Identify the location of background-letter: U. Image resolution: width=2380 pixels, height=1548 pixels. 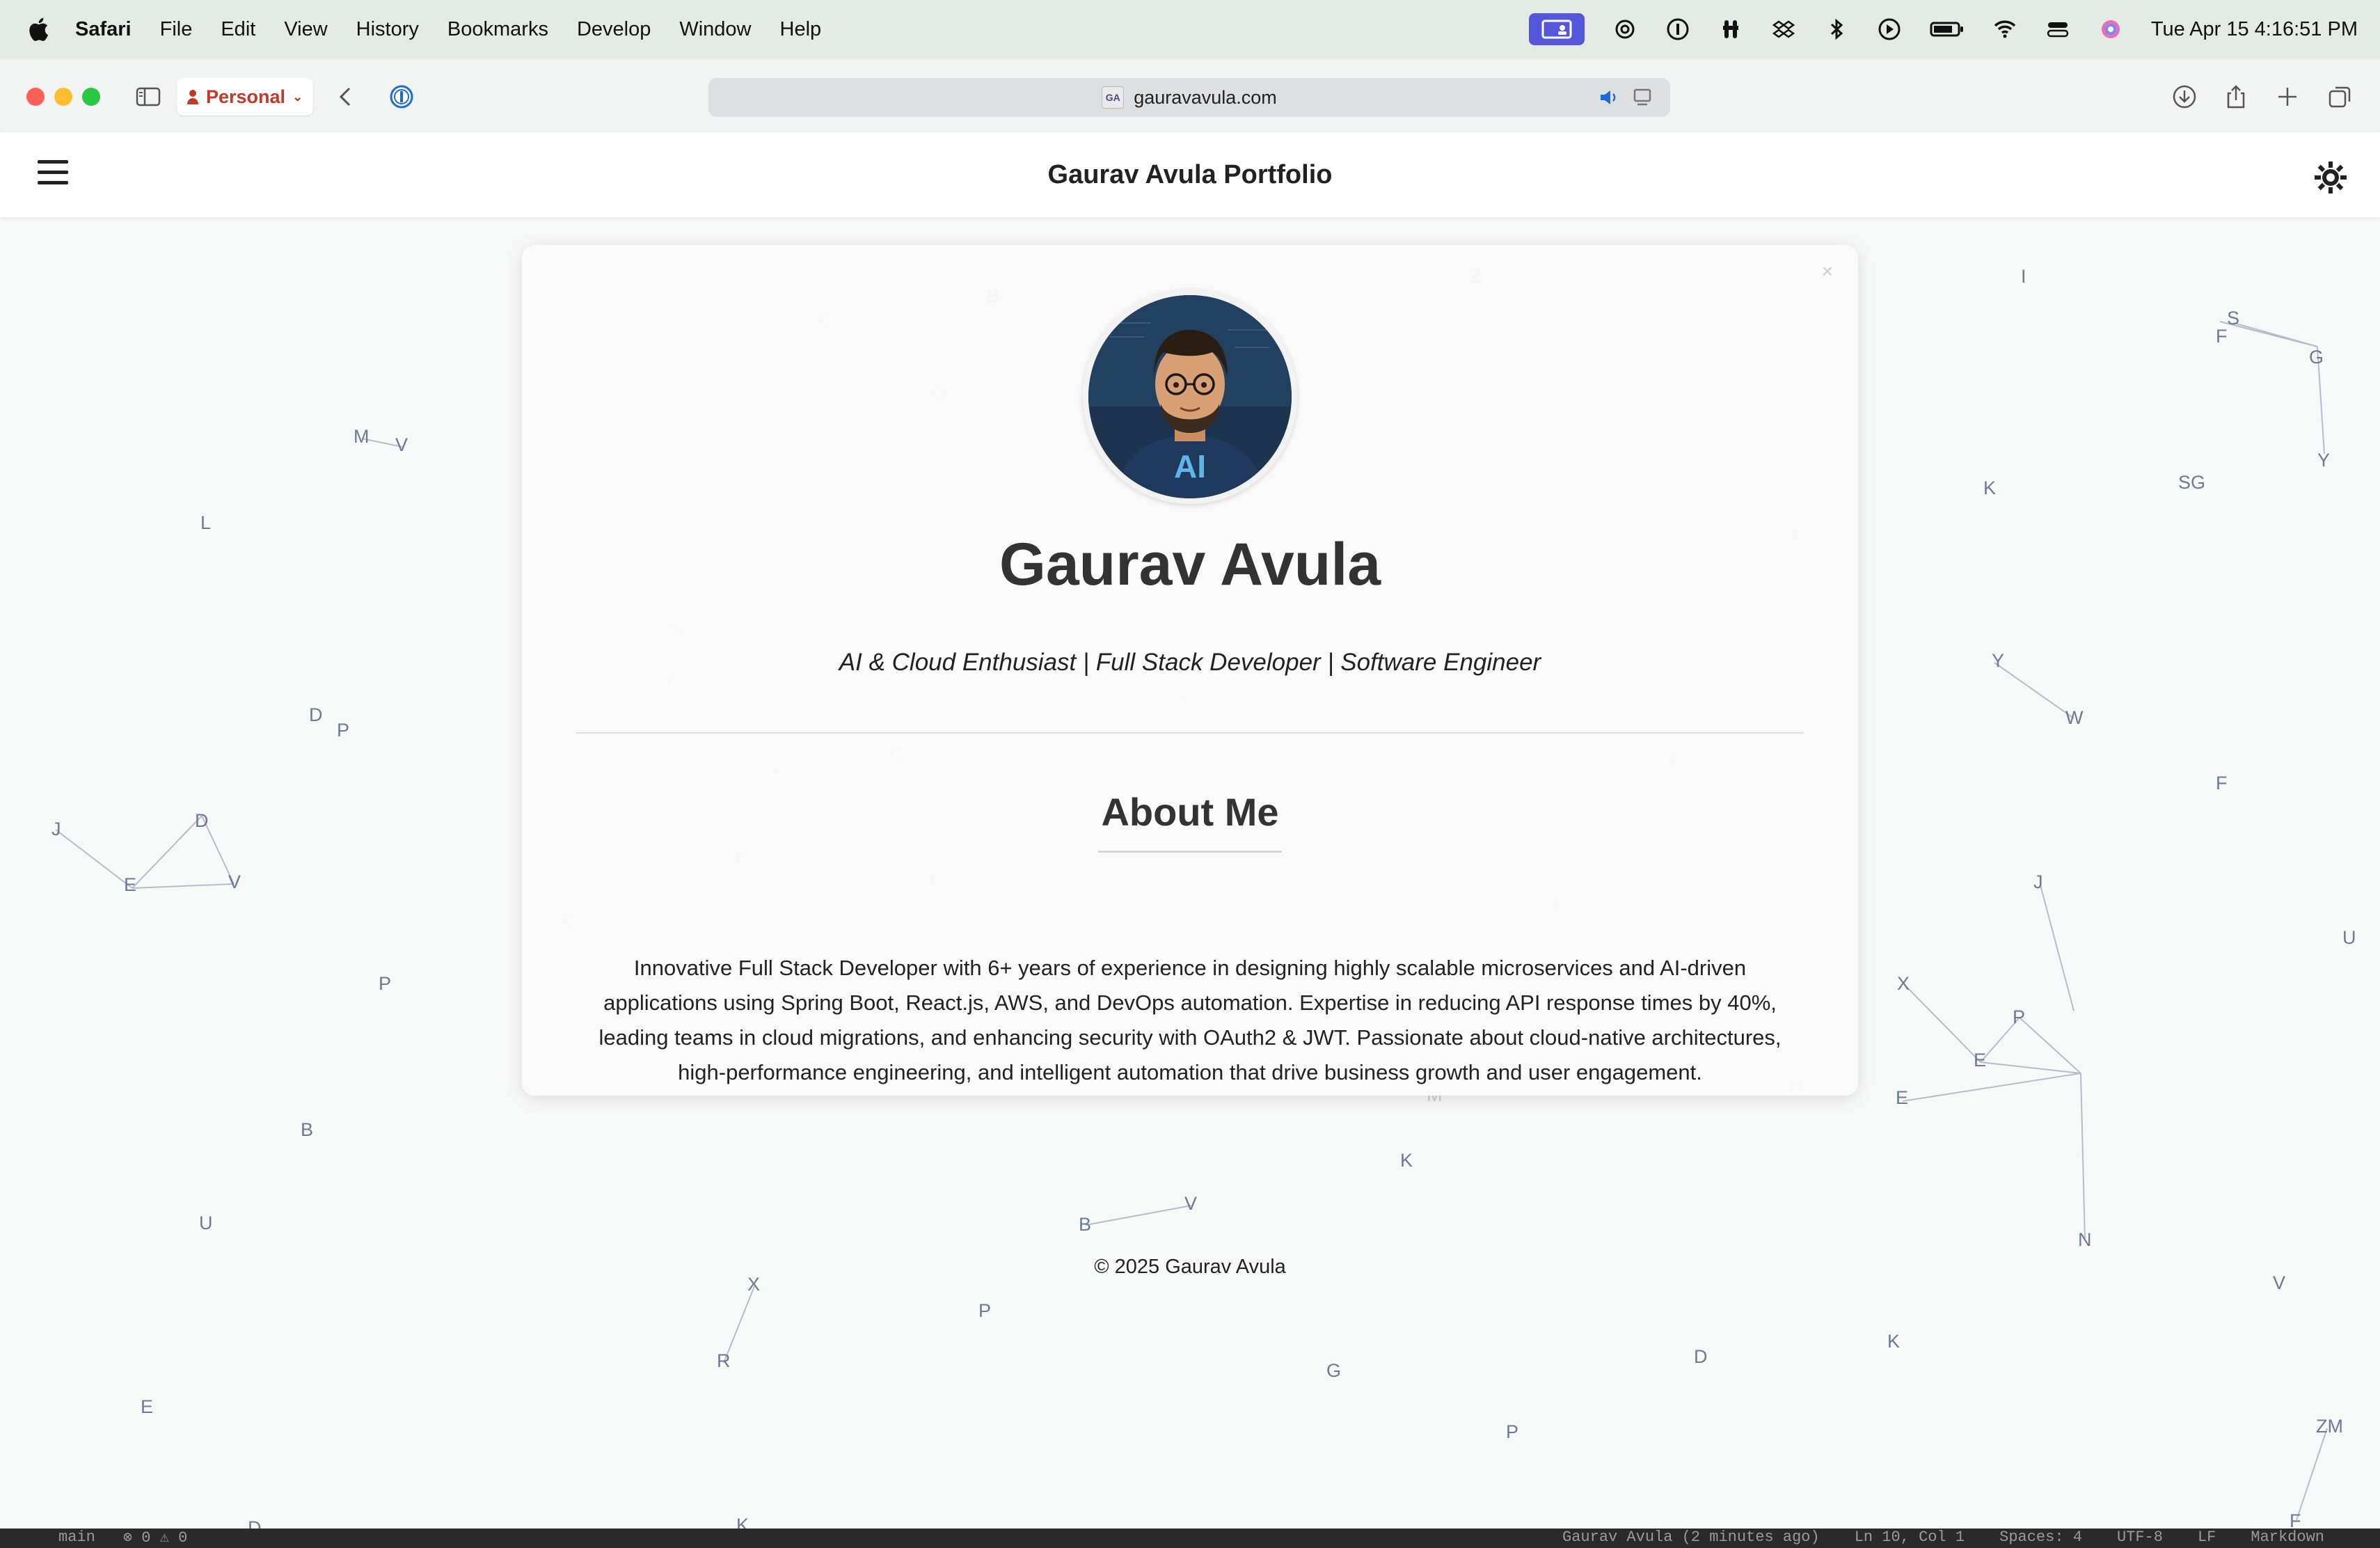
(206, 1223).